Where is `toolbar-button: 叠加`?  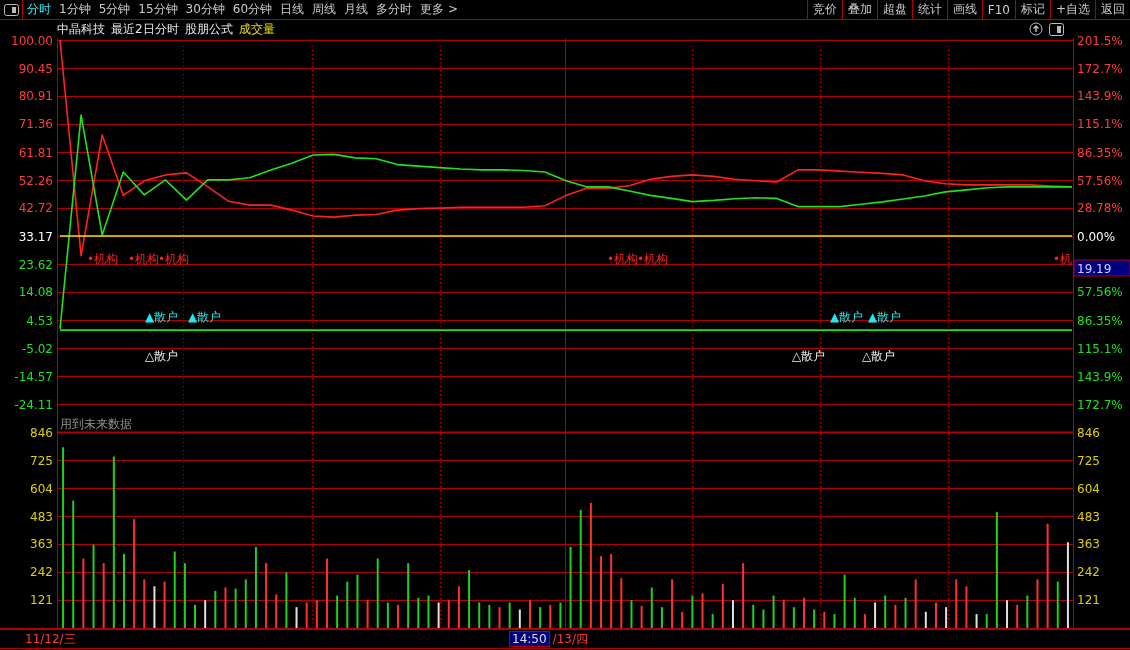 toolbar-button: 叠加 is located at coordinates (859, 9).